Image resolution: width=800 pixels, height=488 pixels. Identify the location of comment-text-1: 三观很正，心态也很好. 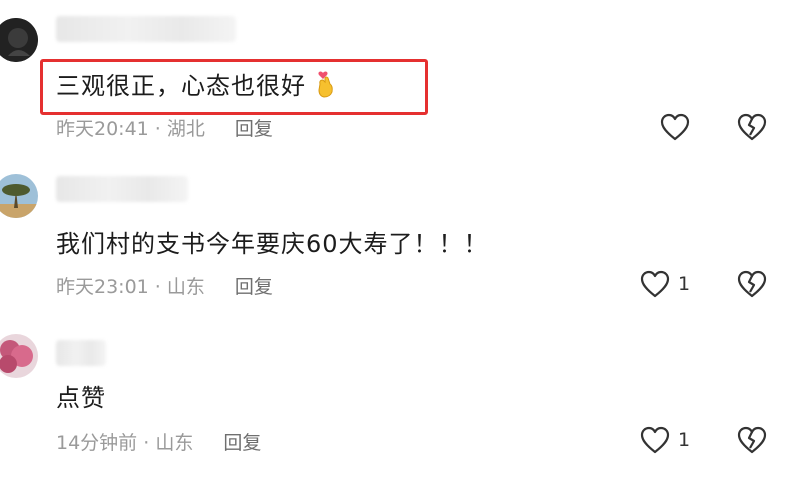
(196, 83).